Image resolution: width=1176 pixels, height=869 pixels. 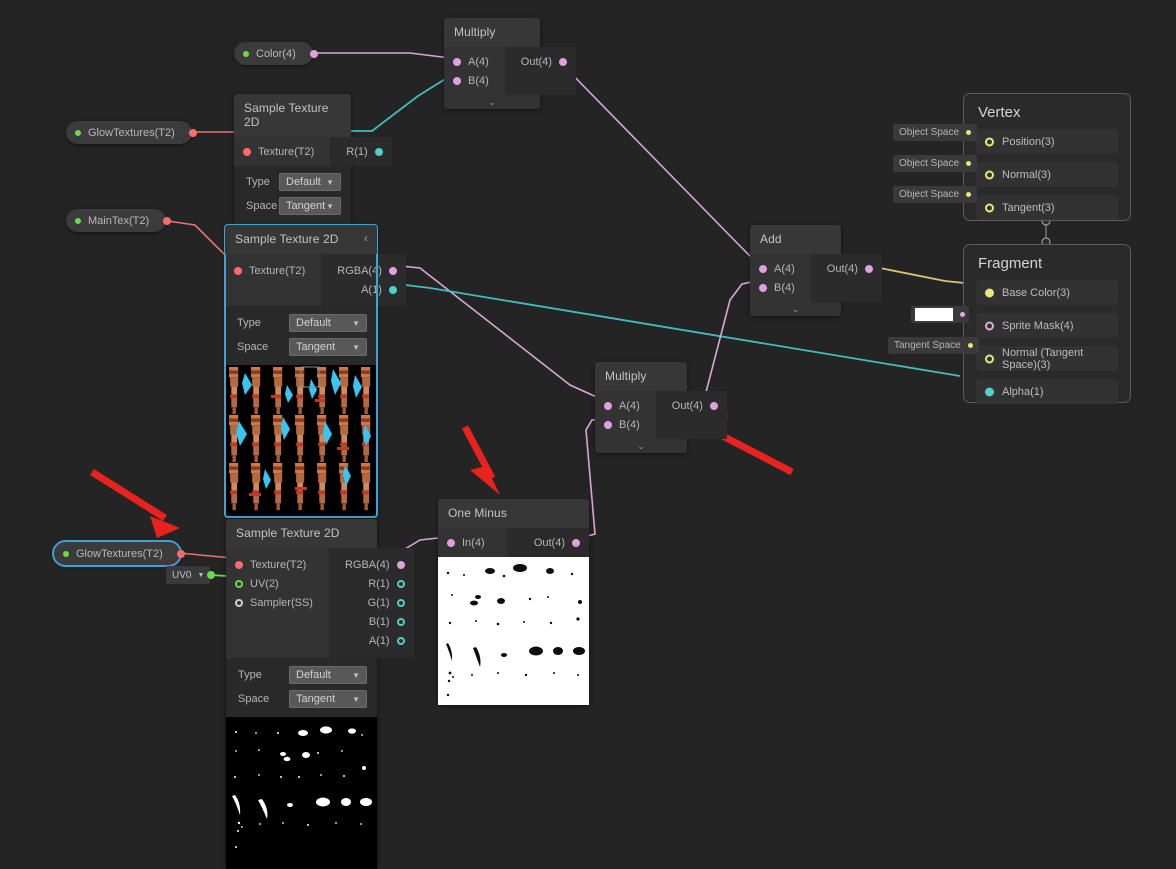 What do you see at coordinates (1047, 141) in the screenshot?
I see `stack-row-position: Position(3)` at bounding box center [1047, 141].